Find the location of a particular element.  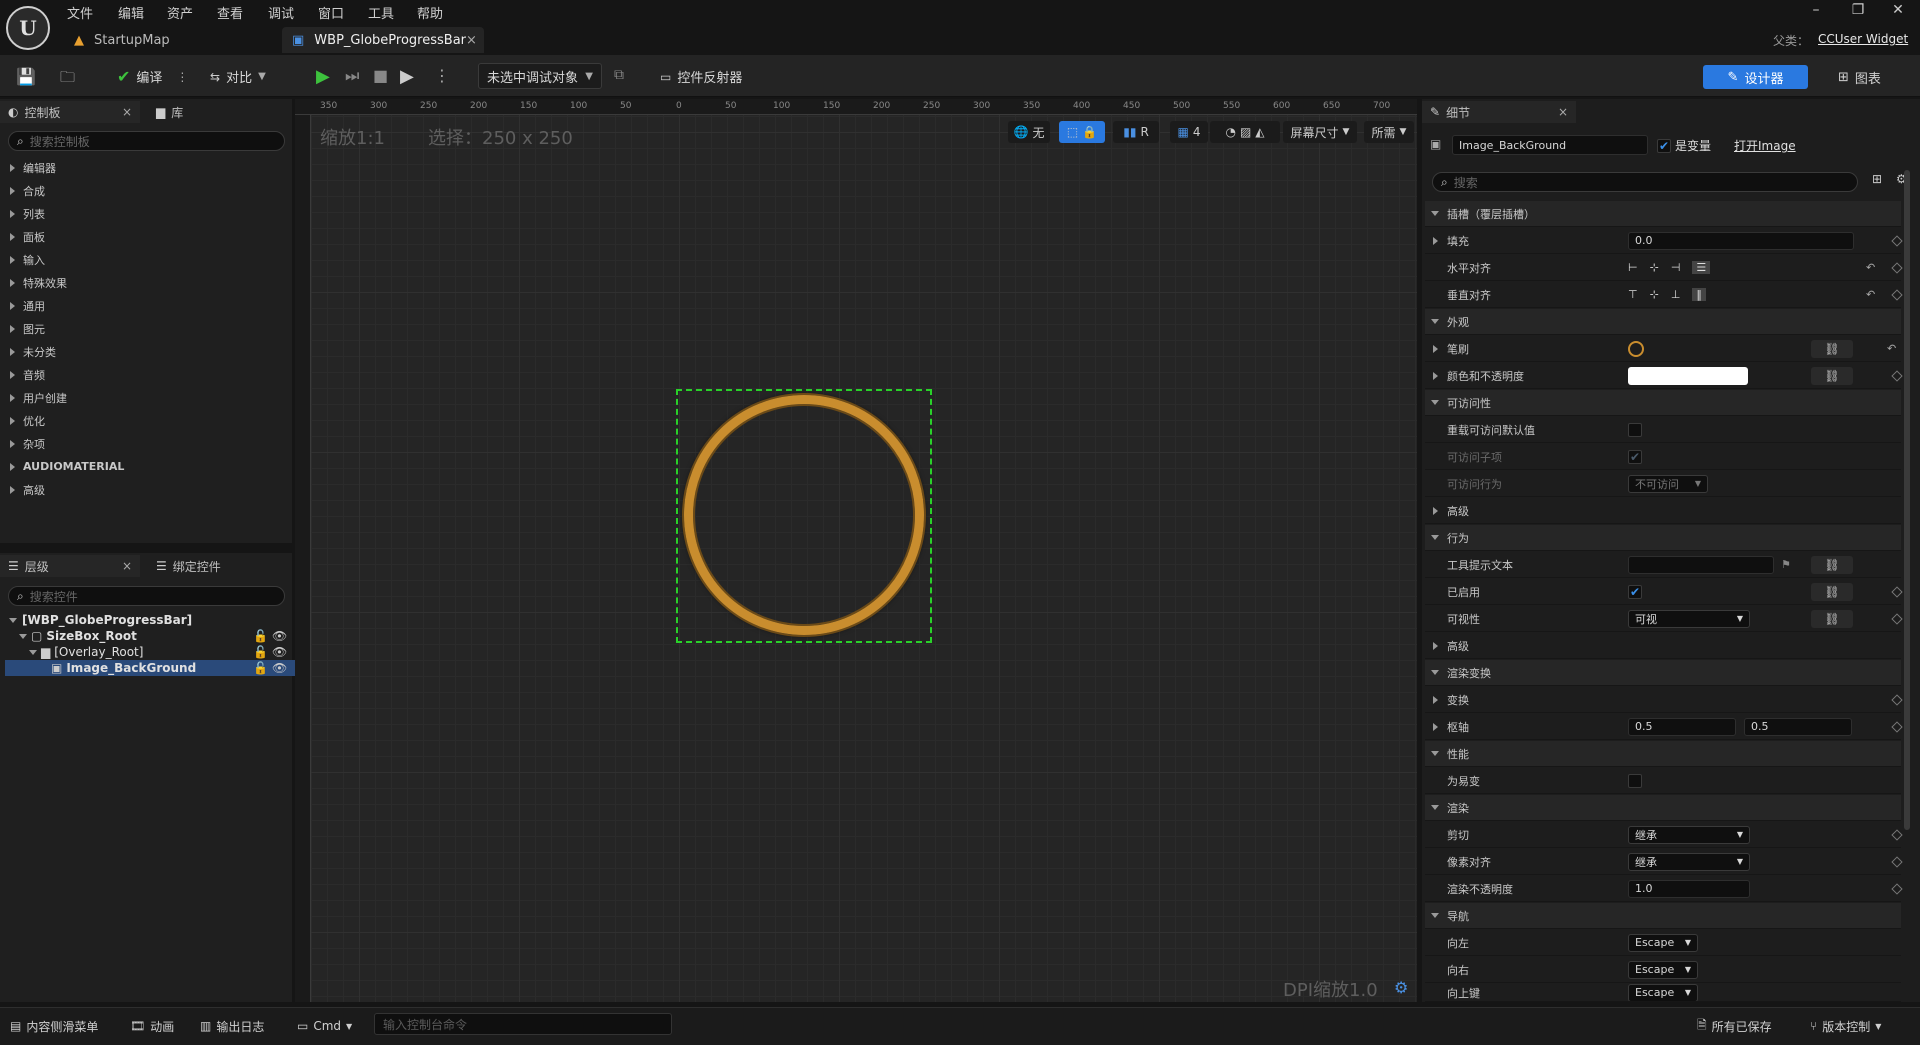

align-right-icon: ⊣ is located at coordinates (1676, 267).